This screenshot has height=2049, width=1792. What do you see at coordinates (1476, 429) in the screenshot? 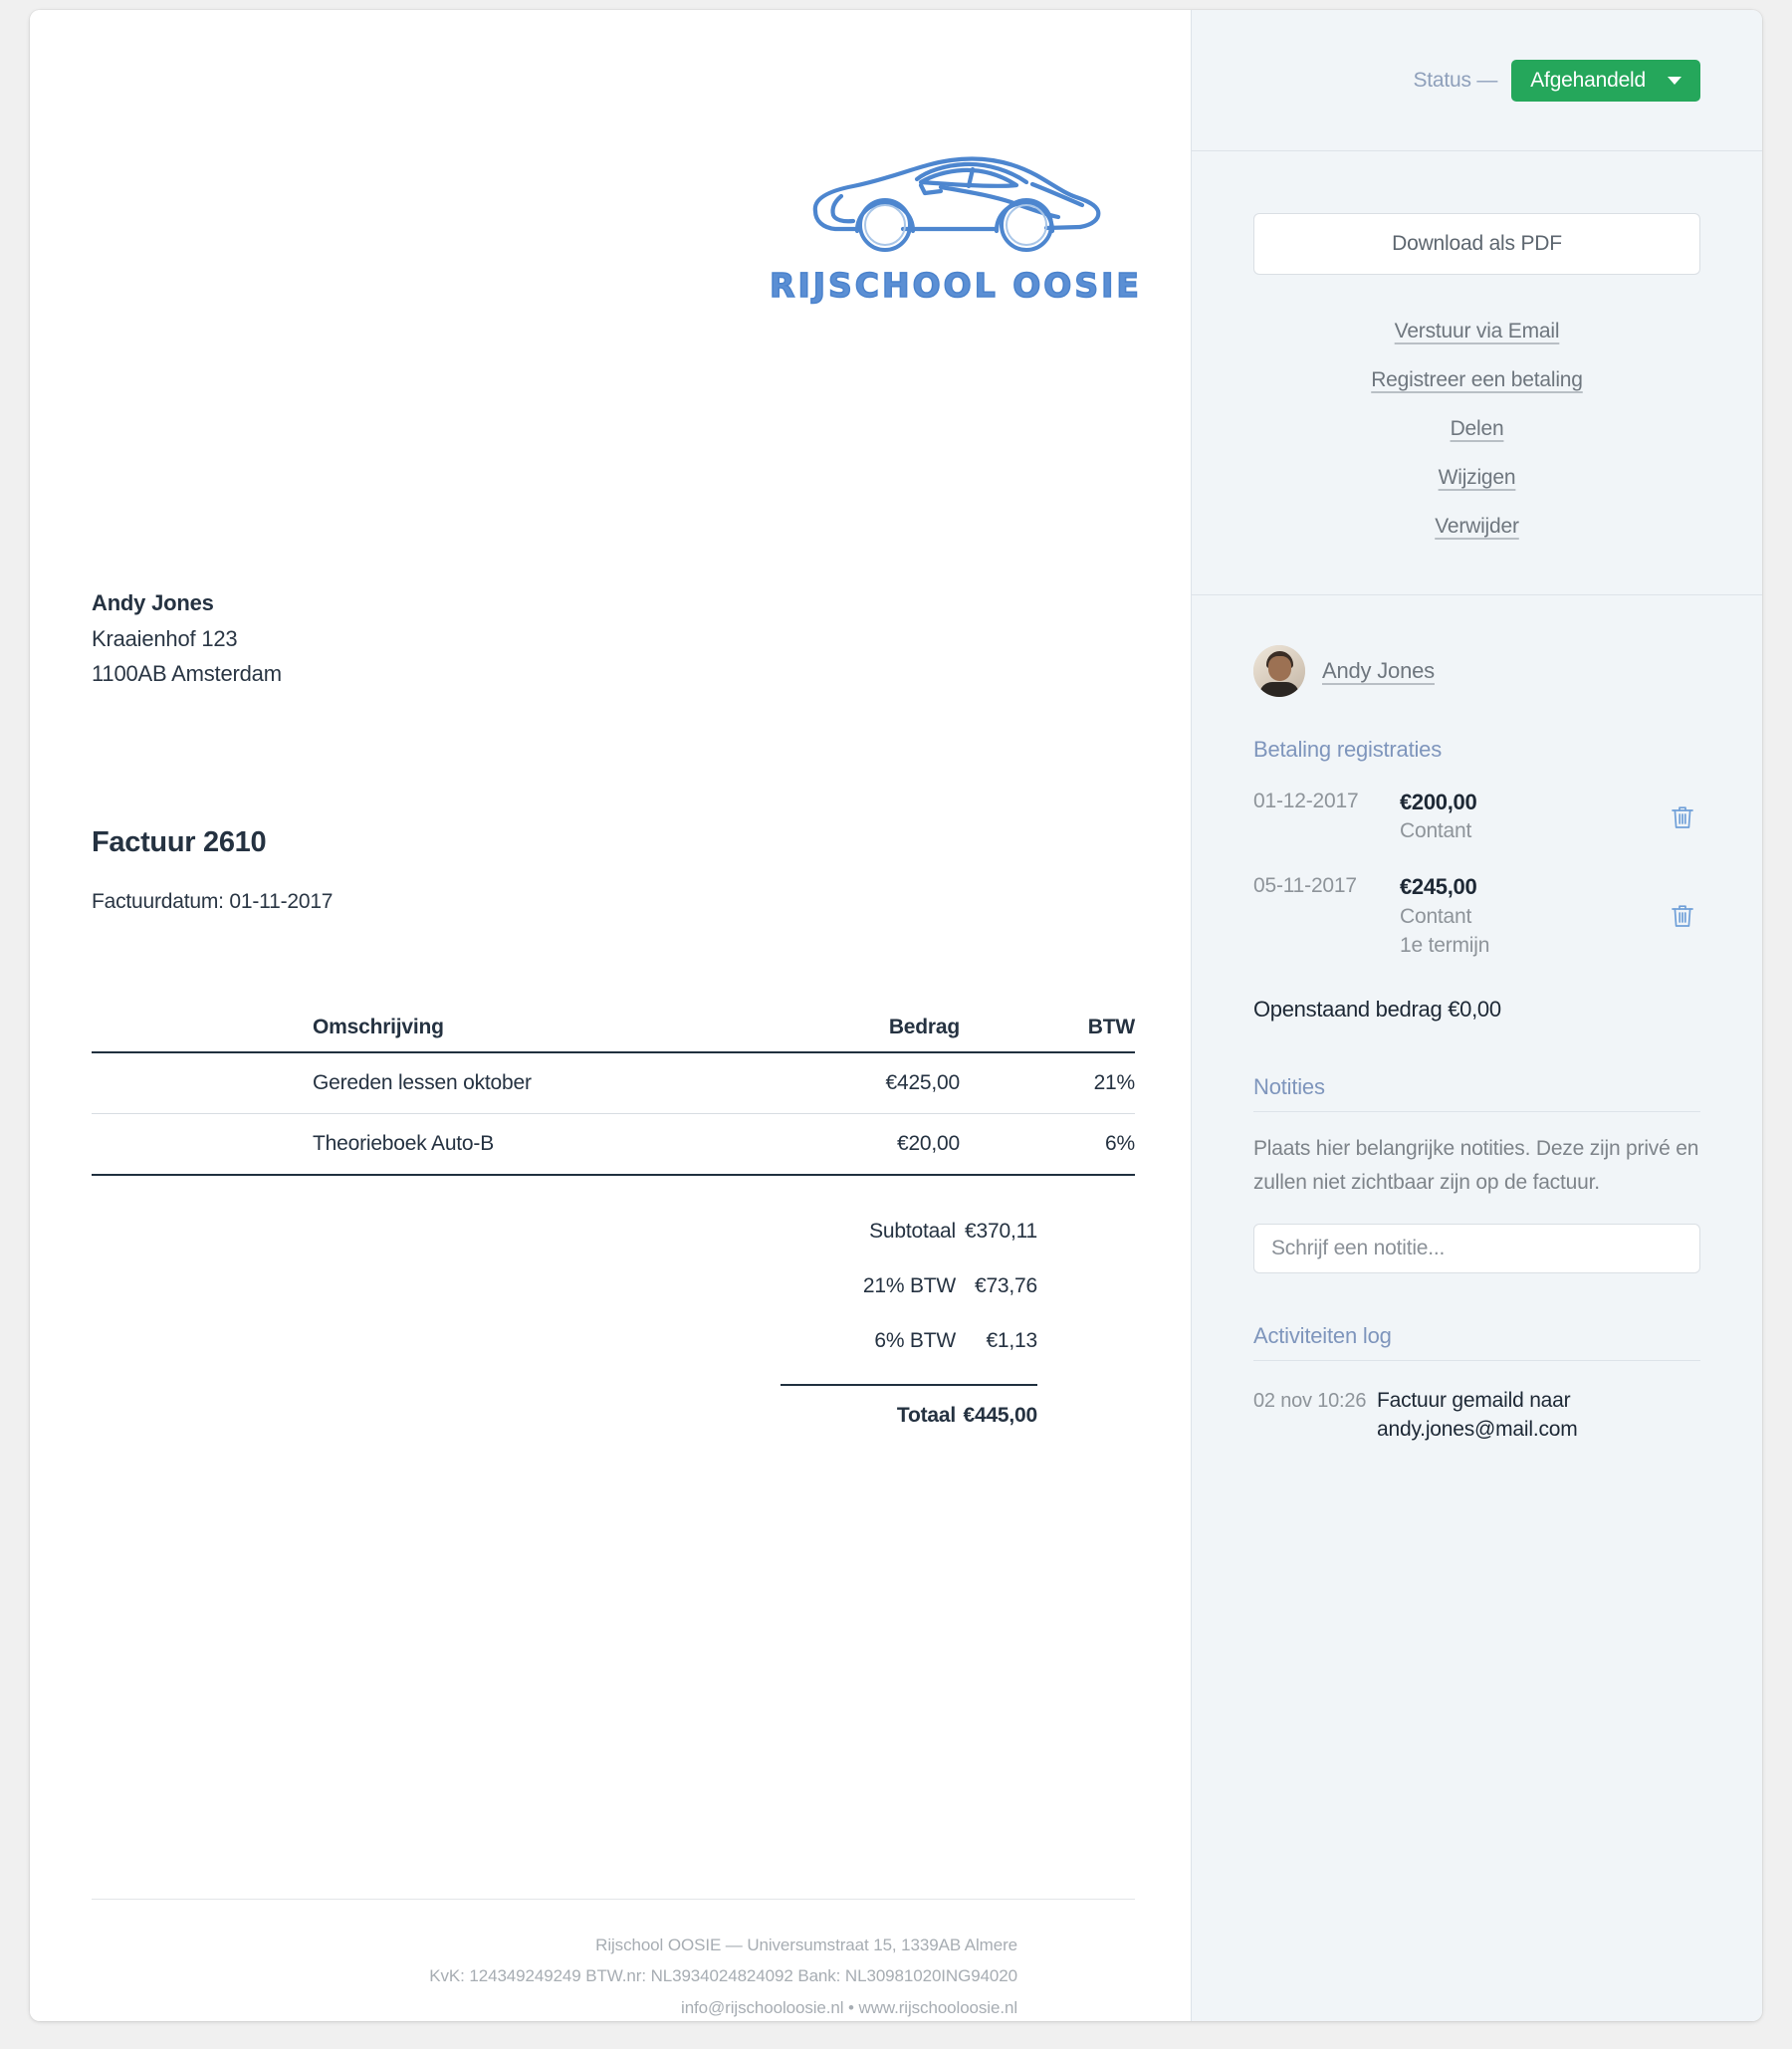
I see `share-link: Delen` at bounding box center [1476, 429].